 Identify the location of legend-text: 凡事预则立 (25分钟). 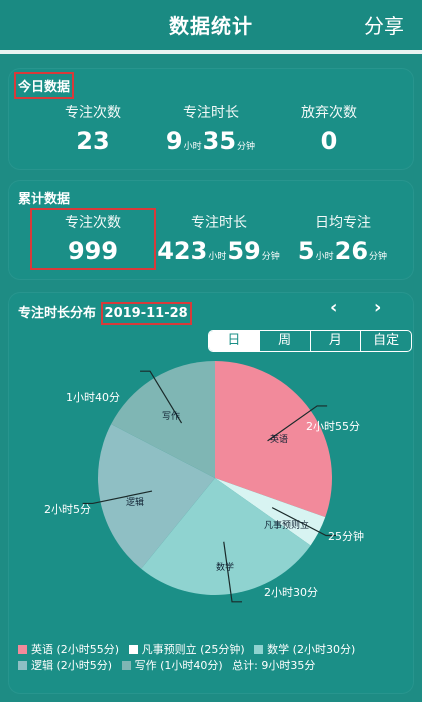
(193, 649).